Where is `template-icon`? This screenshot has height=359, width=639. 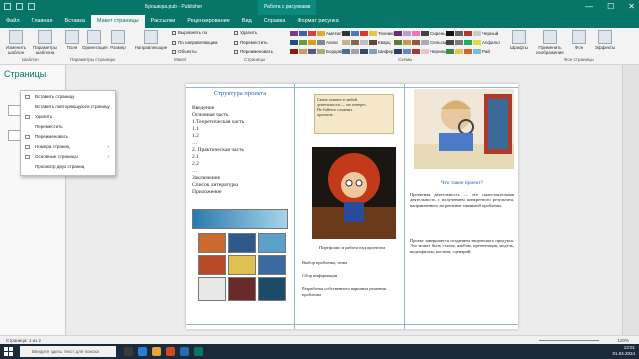
template-icon is located at coordinates (16, 37).